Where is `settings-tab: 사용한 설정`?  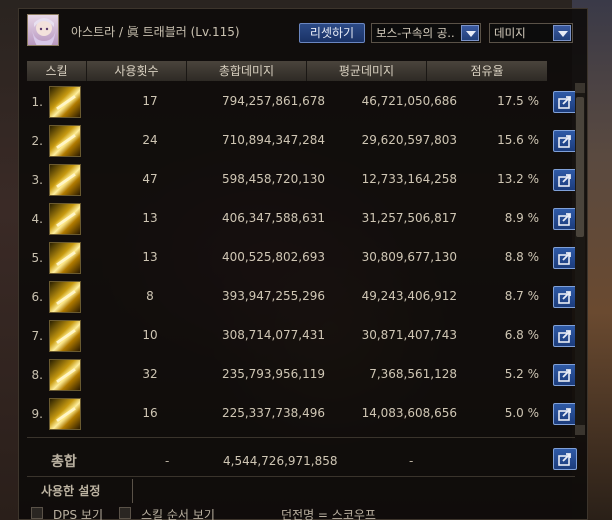 settings-tab: 사용한 설정 is located at coordinates (80, 491).